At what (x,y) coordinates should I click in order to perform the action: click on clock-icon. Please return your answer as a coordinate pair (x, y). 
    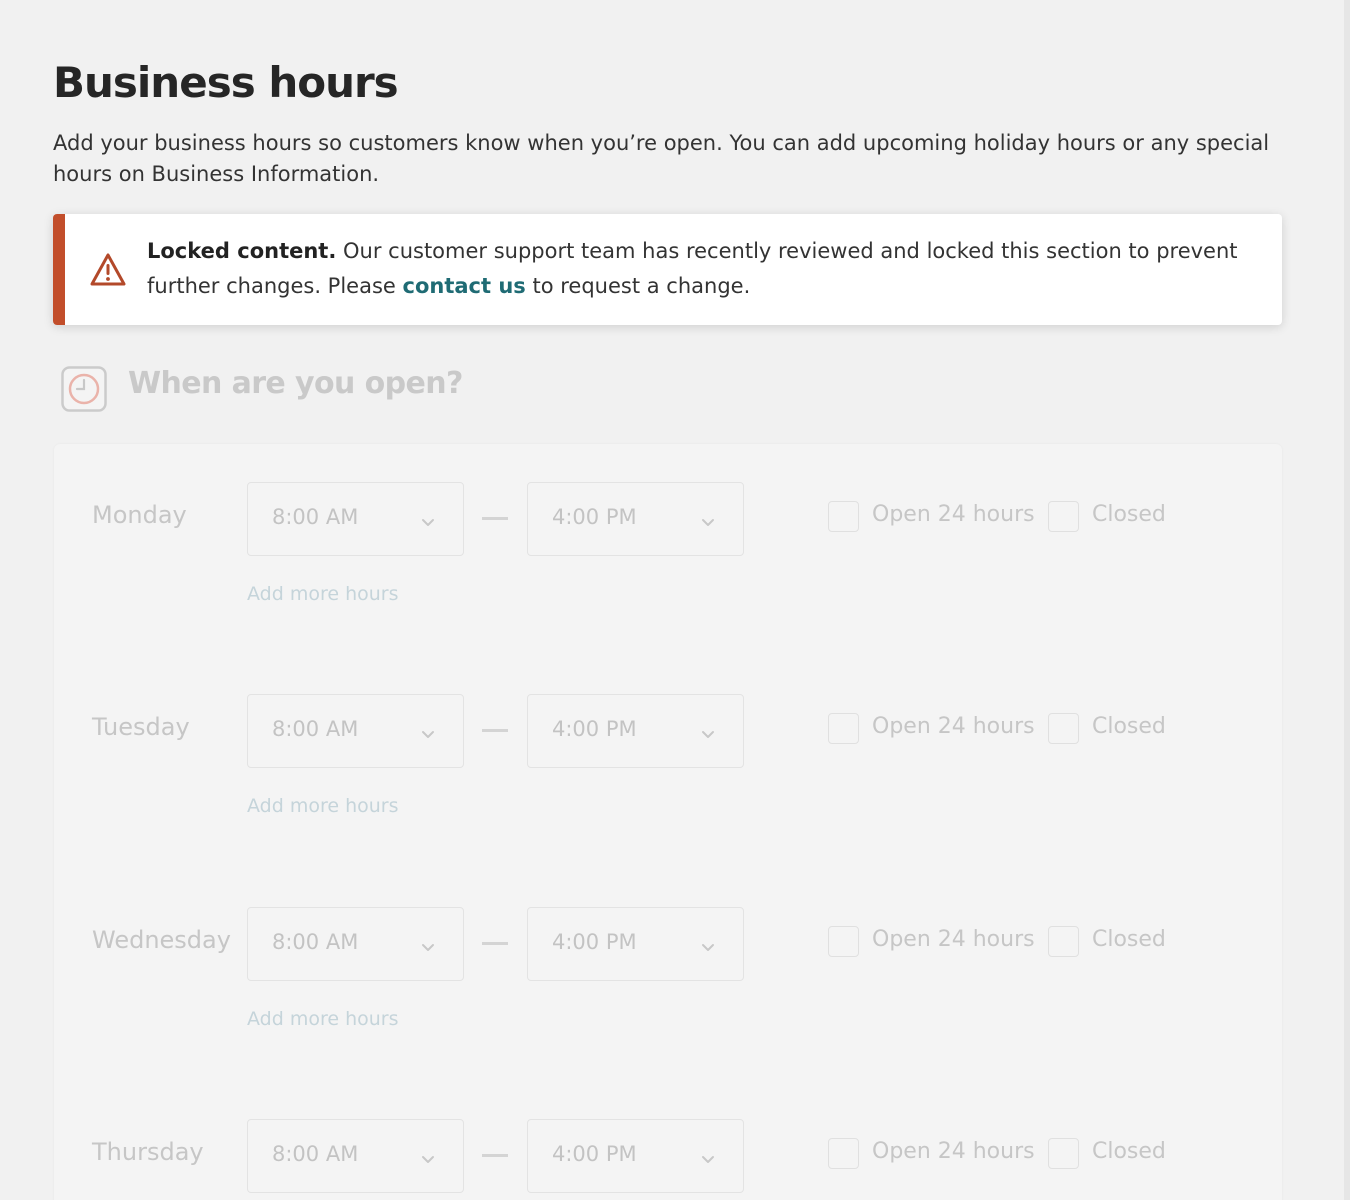
    Looking at the image, I should click on (84, 389).